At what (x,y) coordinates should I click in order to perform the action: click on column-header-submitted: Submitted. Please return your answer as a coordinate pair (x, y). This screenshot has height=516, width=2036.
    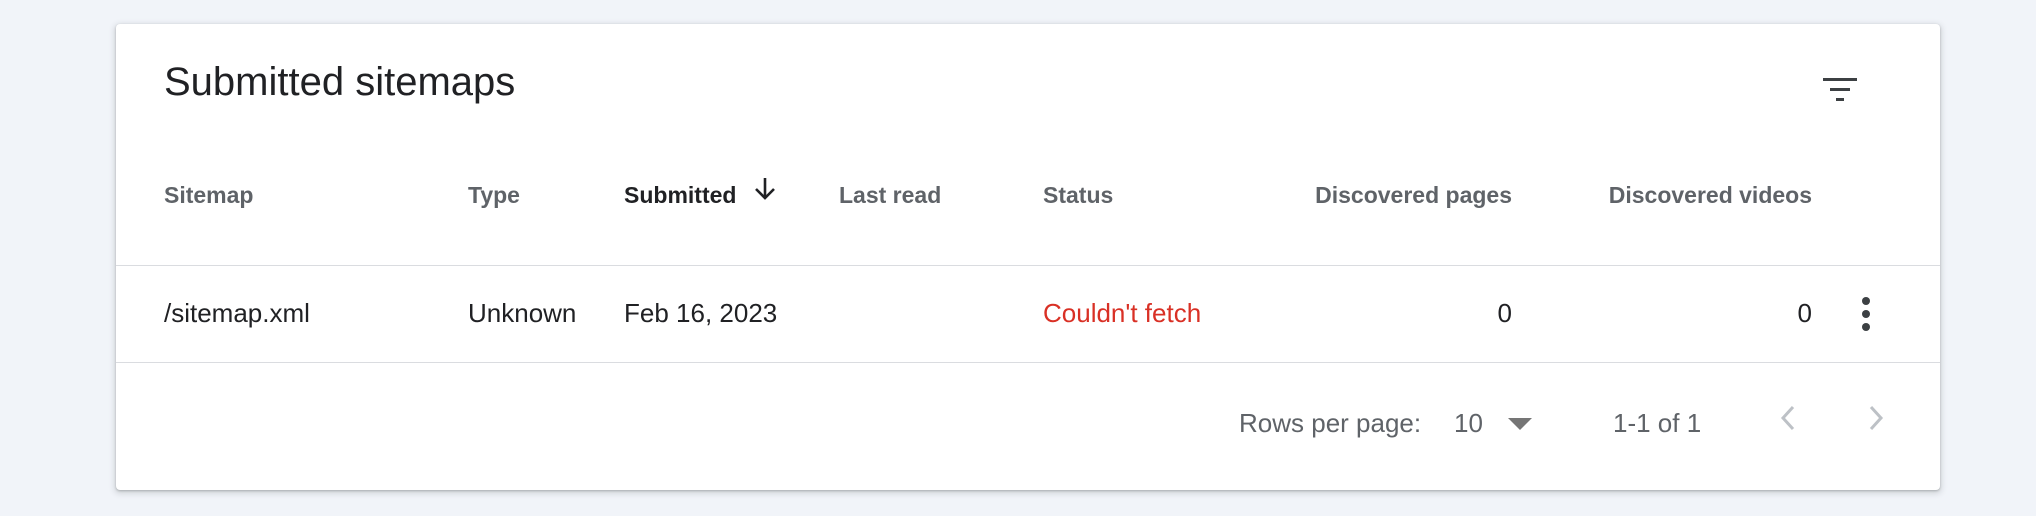
    Looking at the image, I should click on (680, 195).